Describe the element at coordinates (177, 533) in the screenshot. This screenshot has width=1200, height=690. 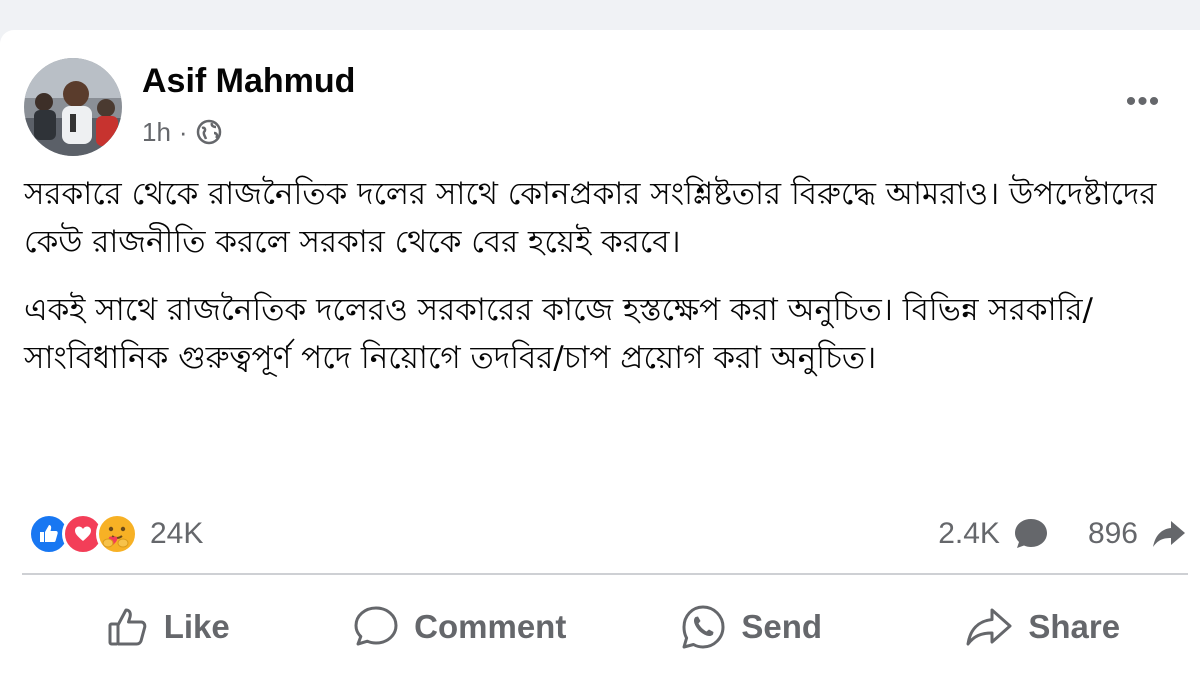
I see `reactions-count: 24K` at that location.